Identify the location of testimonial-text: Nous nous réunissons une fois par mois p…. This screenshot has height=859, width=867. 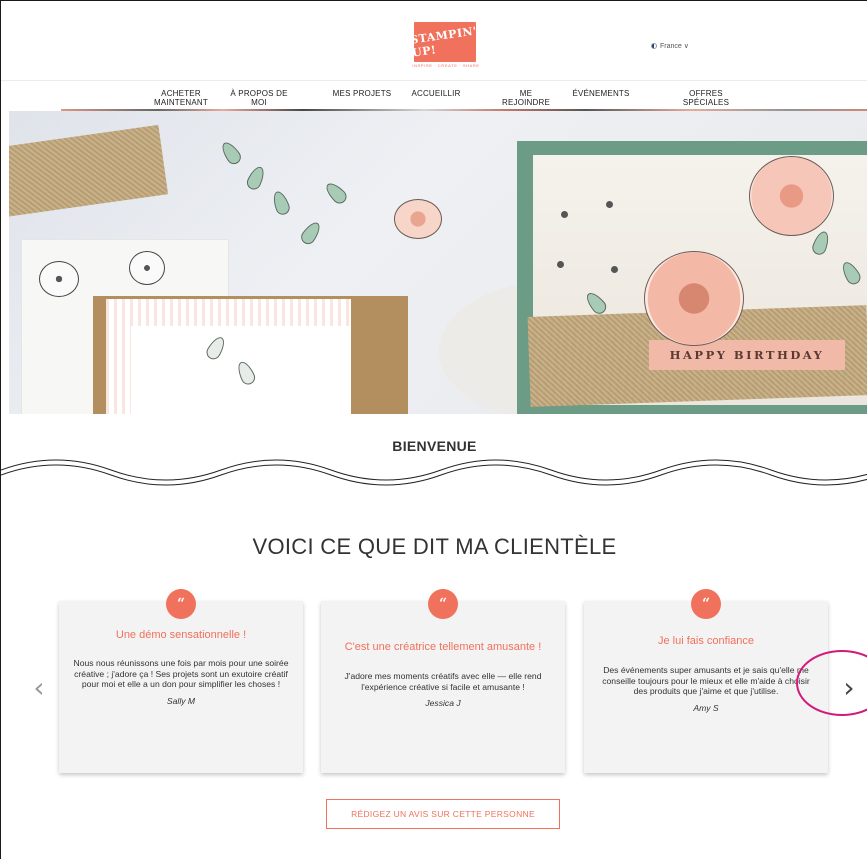
(181, 673).